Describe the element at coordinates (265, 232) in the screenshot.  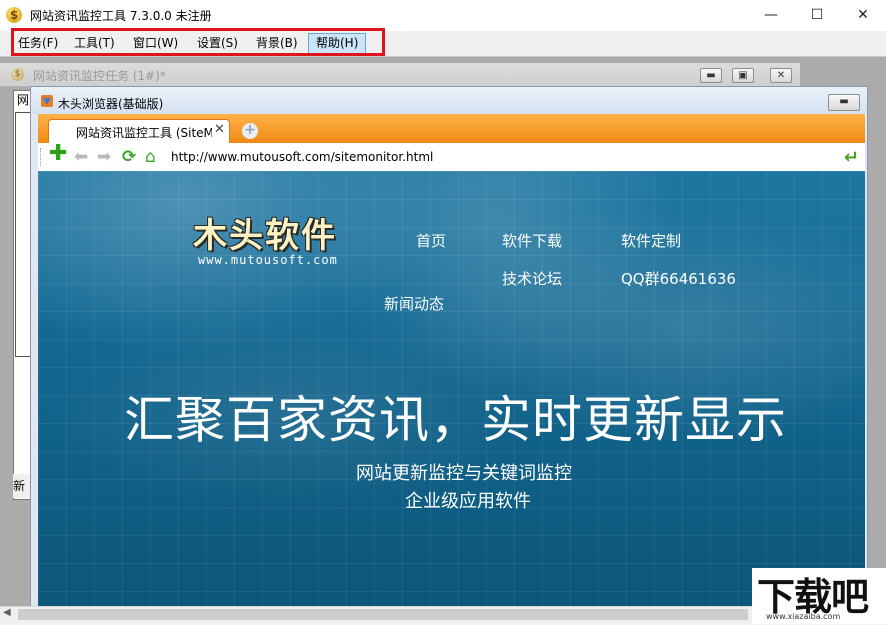
I see `site-logo: 木头软件` at that location.